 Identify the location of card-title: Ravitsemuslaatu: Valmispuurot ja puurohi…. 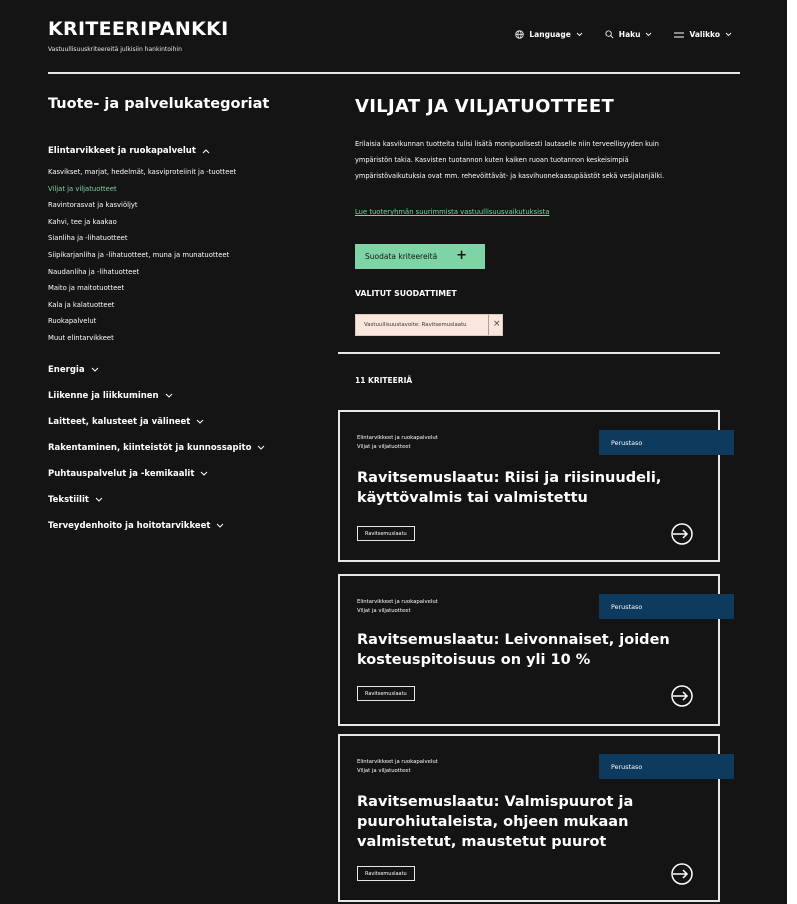
(529, 822).